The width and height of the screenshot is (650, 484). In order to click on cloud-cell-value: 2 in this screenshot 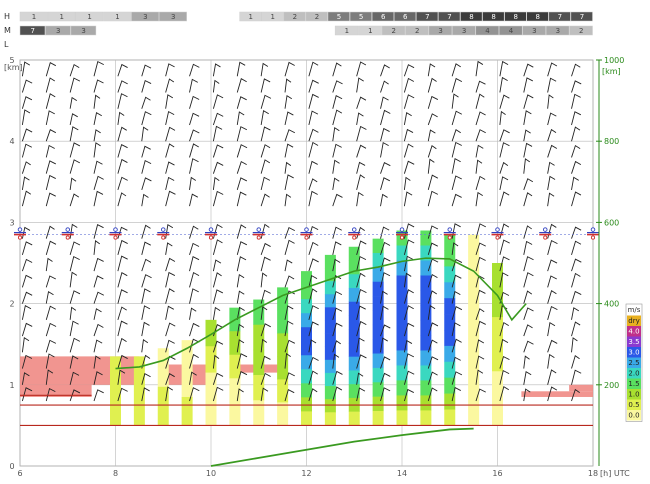, I will do `click(317, 17)`.